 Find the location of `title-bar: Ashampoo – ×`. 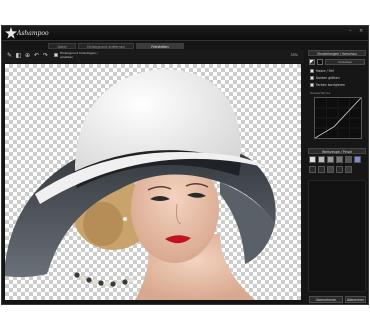

title-bar: Ashampoo – × is located at coordinates (185, 33).